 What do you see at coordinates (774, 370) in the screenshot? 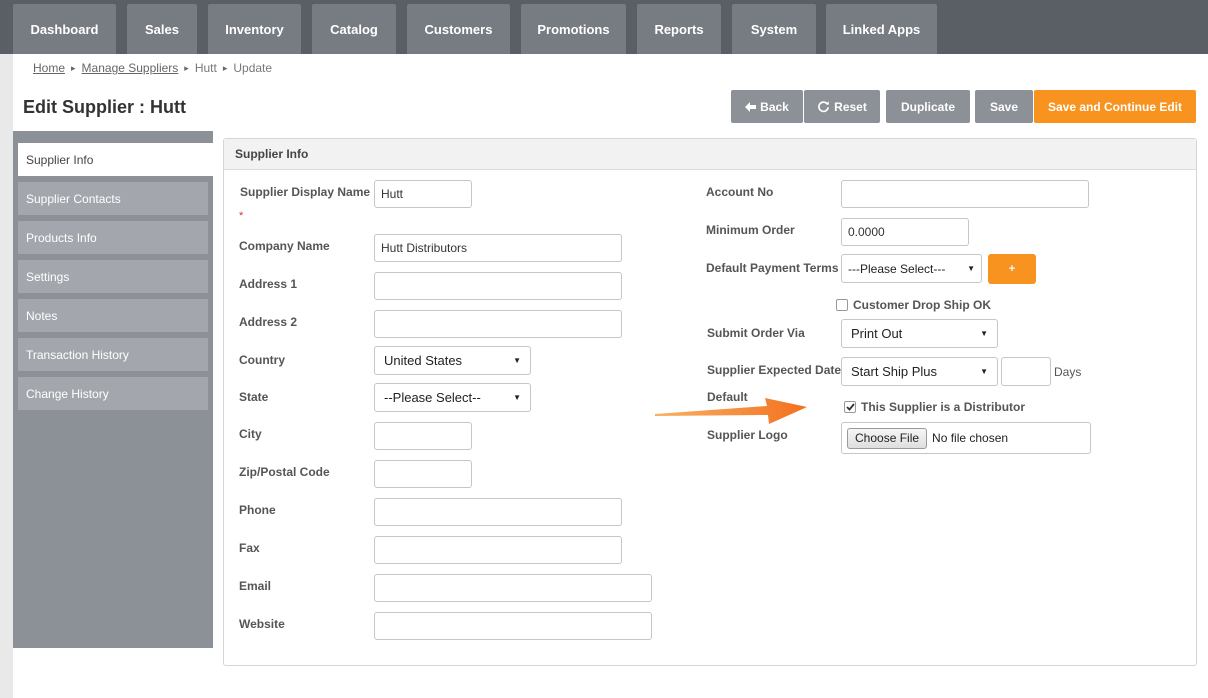
I see `expected-date-label: Supplier Expected Date` at bounding box center [774, 370].